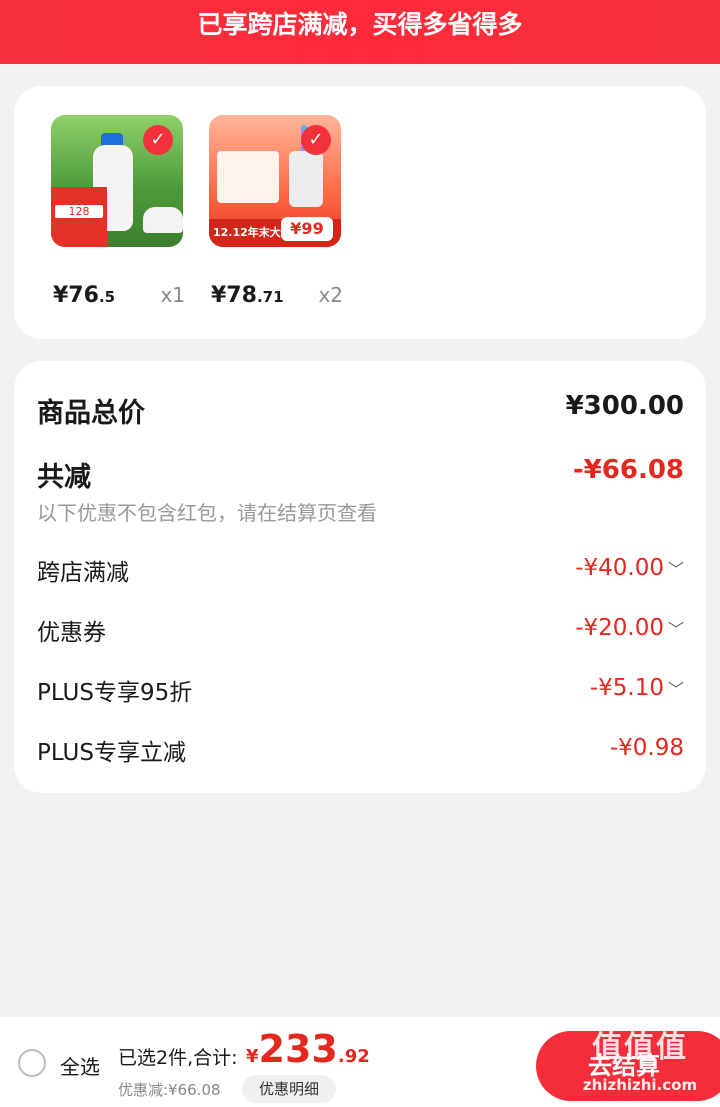  What do you see at coordinates (360, 570) in the screenshot?
I see `discount-line-cross-store: 跨店满减 -¥40.00 ﹀` at bounding box center [360, 570].